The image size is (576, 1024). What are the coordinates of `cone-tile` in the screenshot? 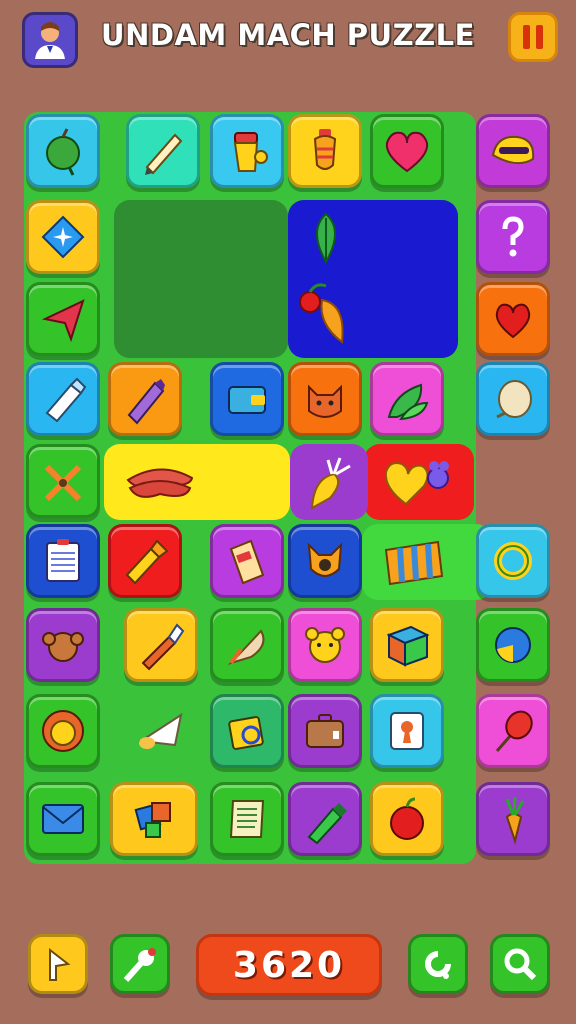 It's located at (161, 731).